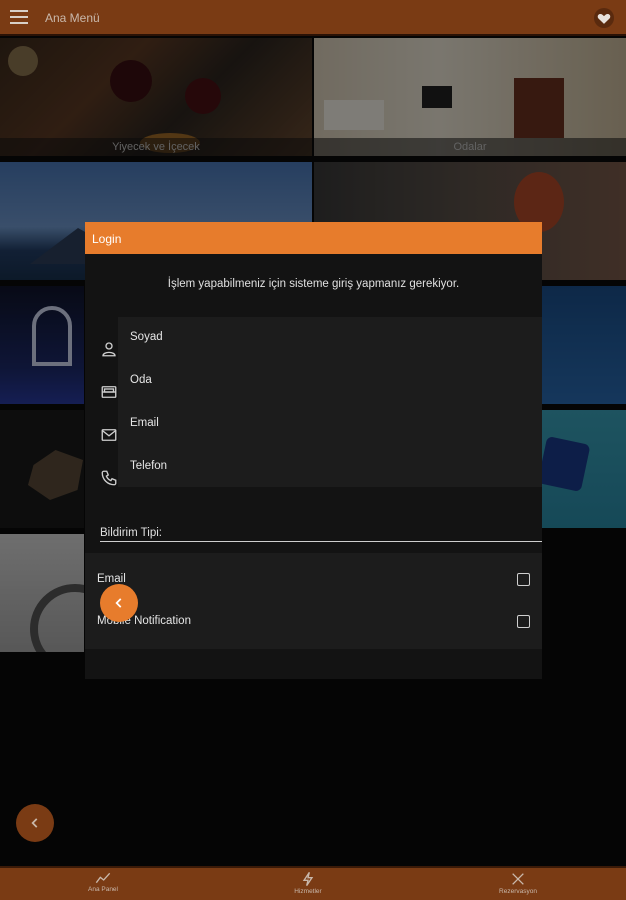 This screenshot has width=626, height=900. Describe the element at coordinates (330, 466) in the screenshot. I see `phone-field: Telefon` at that location.